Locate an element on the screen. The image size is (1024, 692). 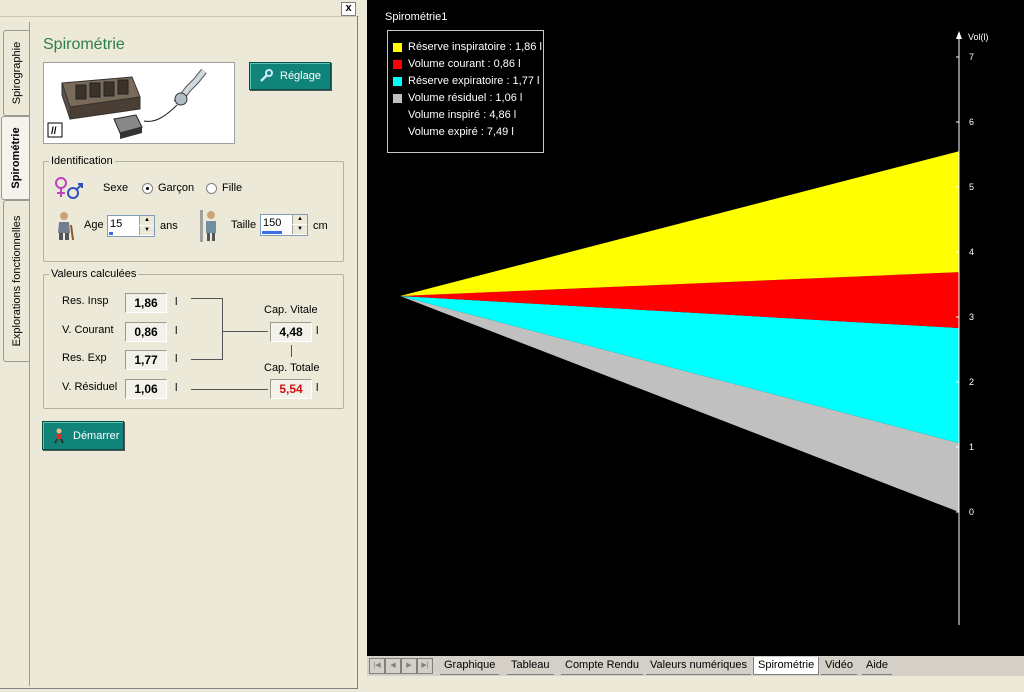
tab-spirometrie: Spirométrie is located at coordinates (15, 158).